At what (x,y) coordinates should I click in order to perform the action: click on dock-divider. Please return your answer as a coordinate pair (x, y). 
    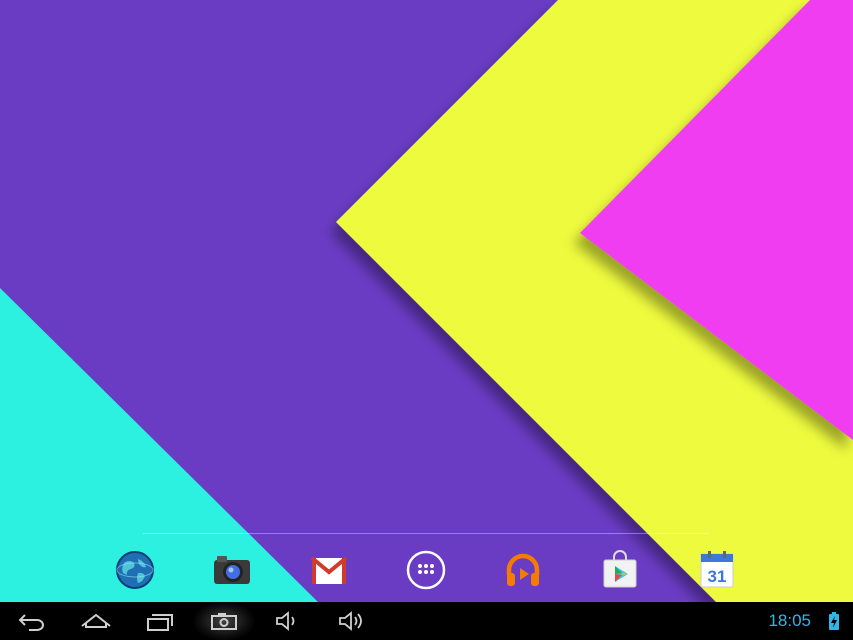
    Looking at the image, I should click on (426, 533).